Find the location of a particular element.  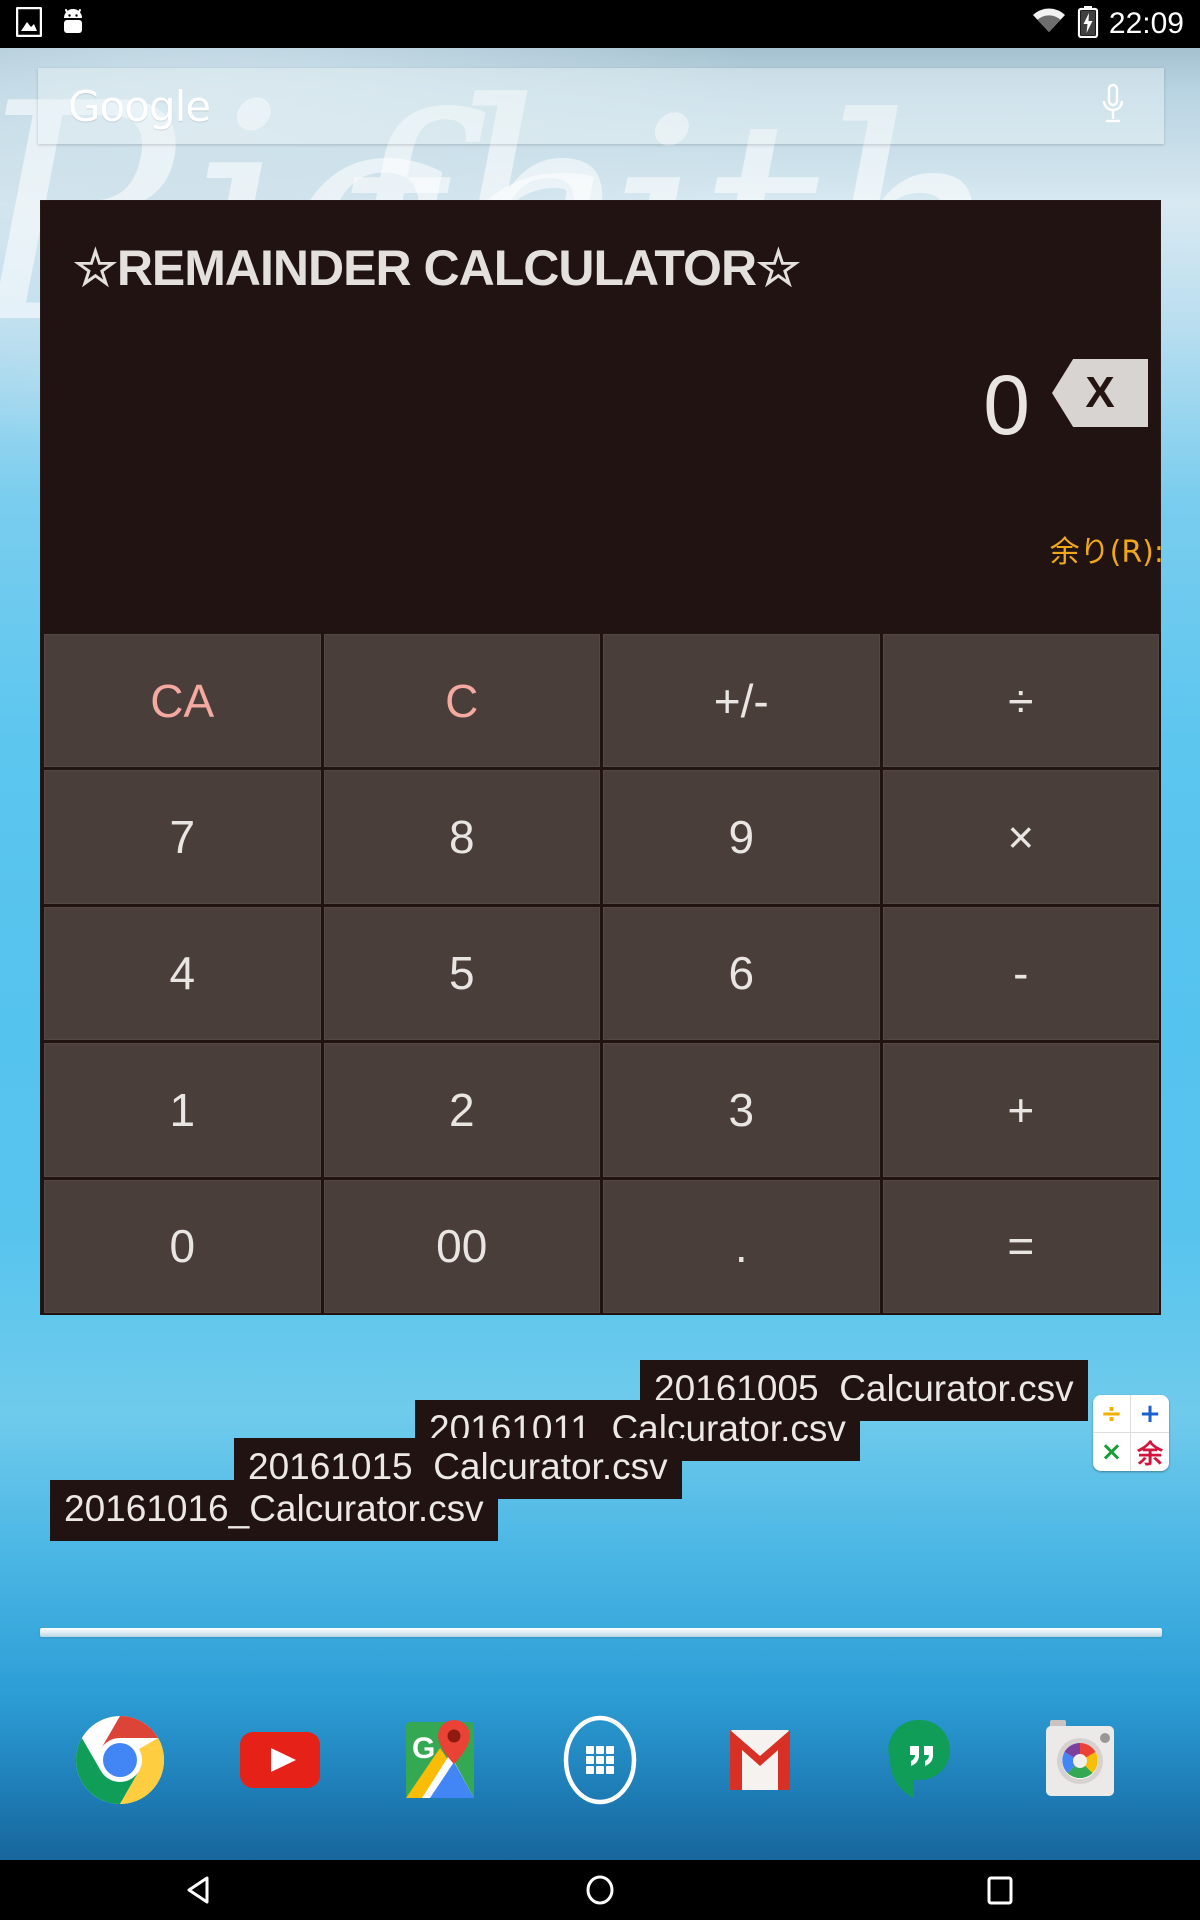

sign-key: +/- is located at coordinates (741, 701).